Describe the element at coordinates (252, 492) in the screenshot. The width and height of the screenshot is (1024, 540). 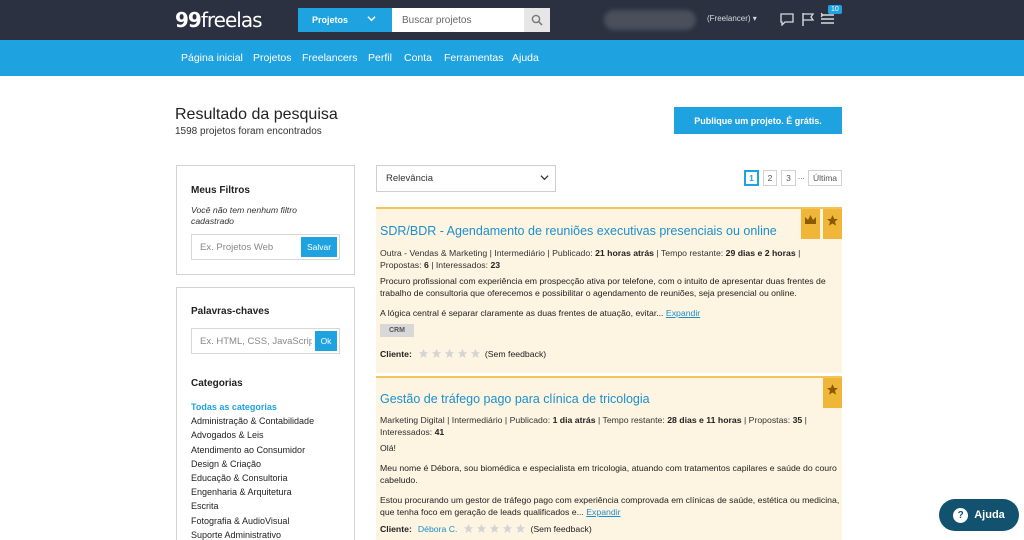
I see `category-item: Engenharia & Arquitetura` at that location.